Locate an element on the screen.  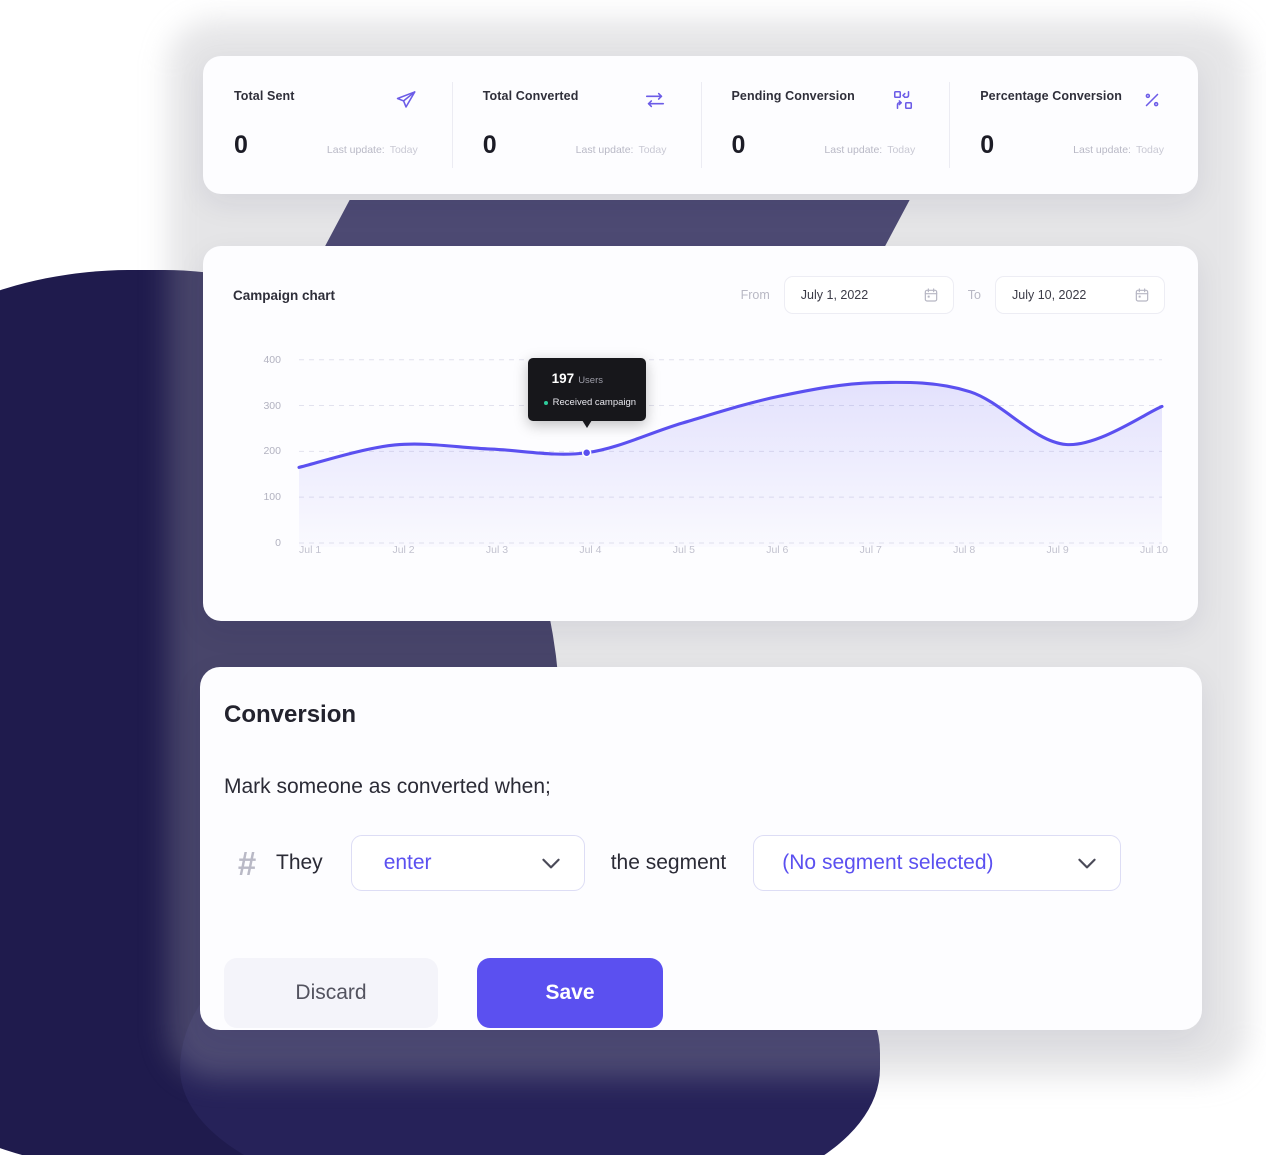
tooltip-arrow is located at coordinates (586, 424).